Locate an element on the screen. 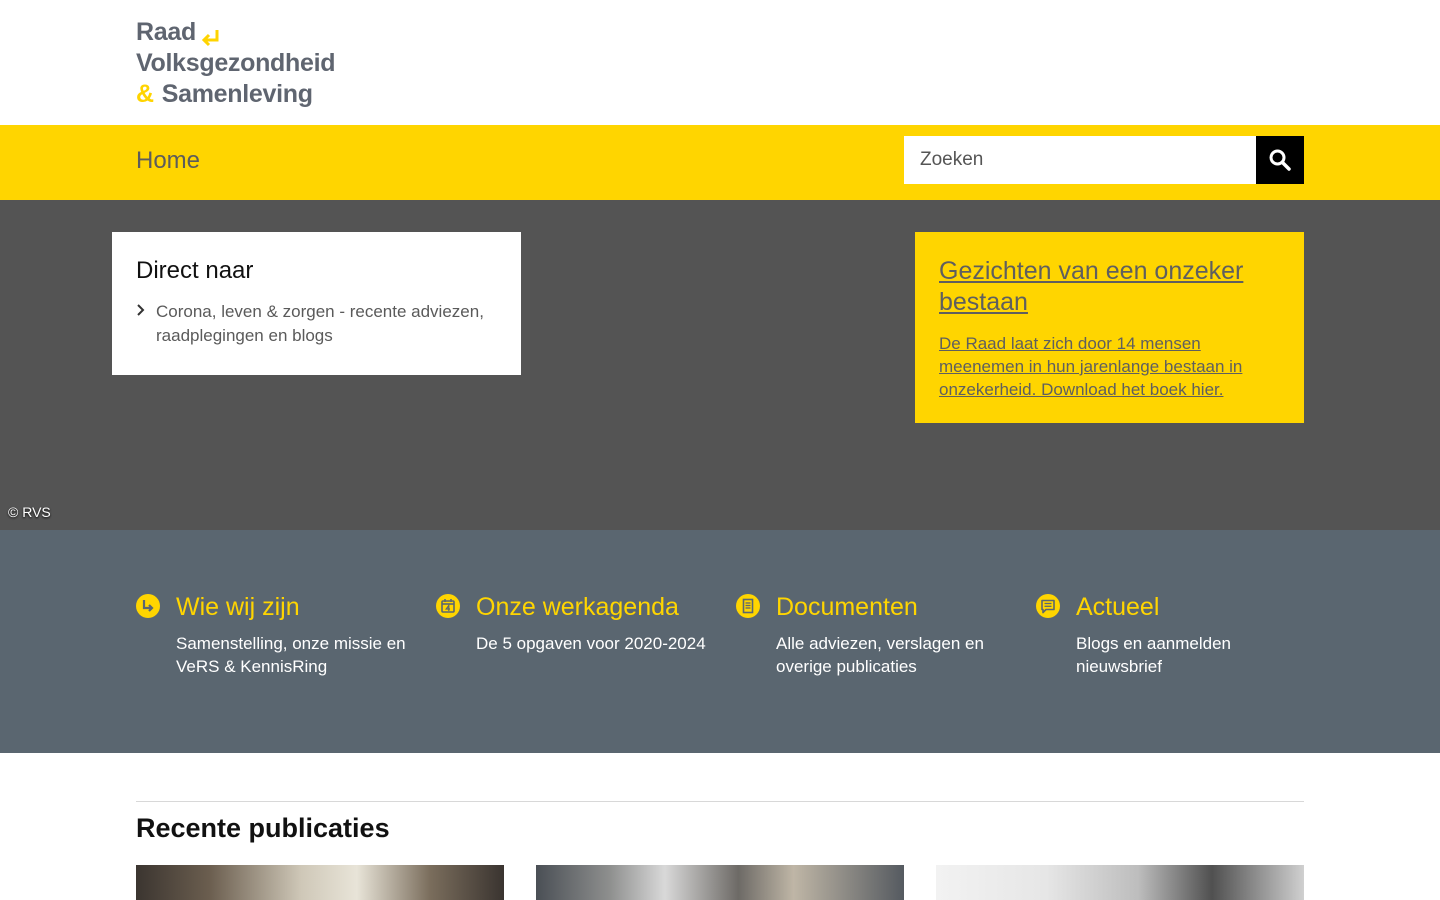  site-header: Raad Volksgezondheid & Samenleving is located at coordinates (720, 62).